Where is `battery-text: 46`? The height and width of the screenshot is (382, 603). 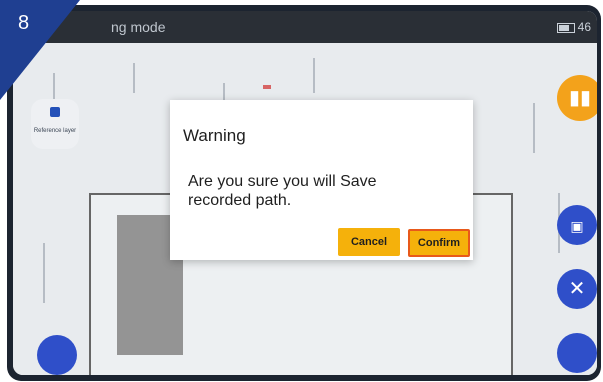
battery-text: 46 is located at coordinates (584, 27).